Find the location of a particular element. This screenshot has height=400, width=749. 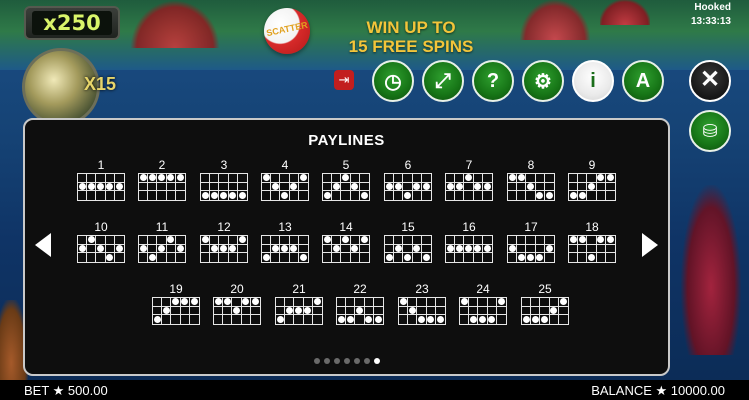

dial-multiplier: X15 is located at coordinates (100, 84).